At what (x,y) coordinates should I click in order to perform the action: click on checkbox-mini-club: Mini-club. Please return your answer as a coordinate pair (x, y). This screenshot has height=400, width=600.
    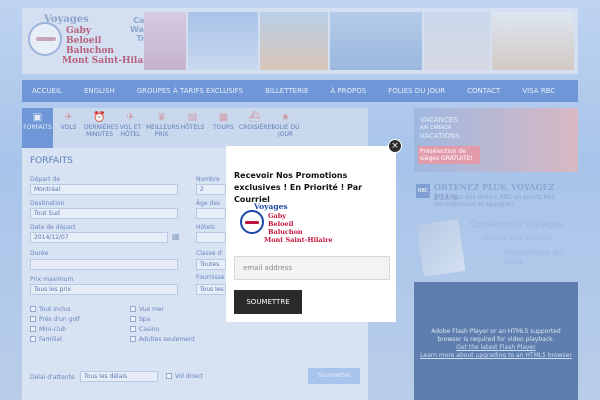
    Looking at the image, I should click on (48, 329).